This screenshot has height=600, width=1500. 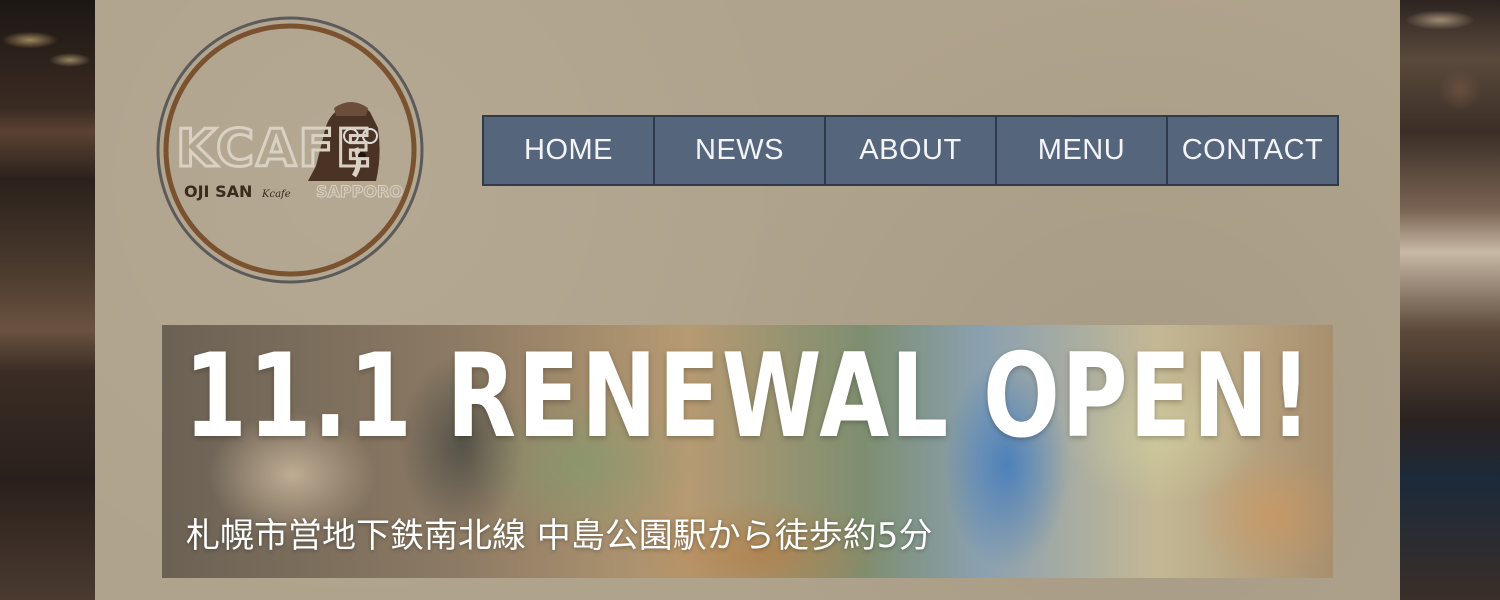 What do you see at coordinates (276, 194) in the screenshot?
I see `logo-script-text: Kcafe` at bounding box center [276, 194].